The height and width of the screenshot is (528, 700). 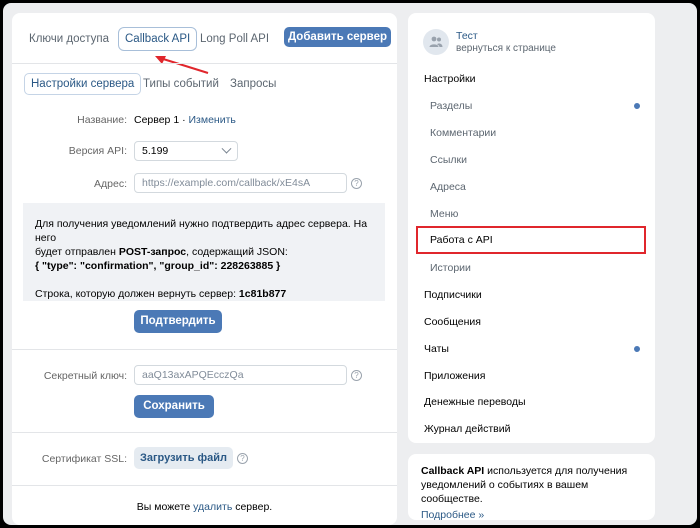 What do you see at coordinates (467, 36) in the screenshot?
I see `community-name: Тест` at bounding box center [467, 36].